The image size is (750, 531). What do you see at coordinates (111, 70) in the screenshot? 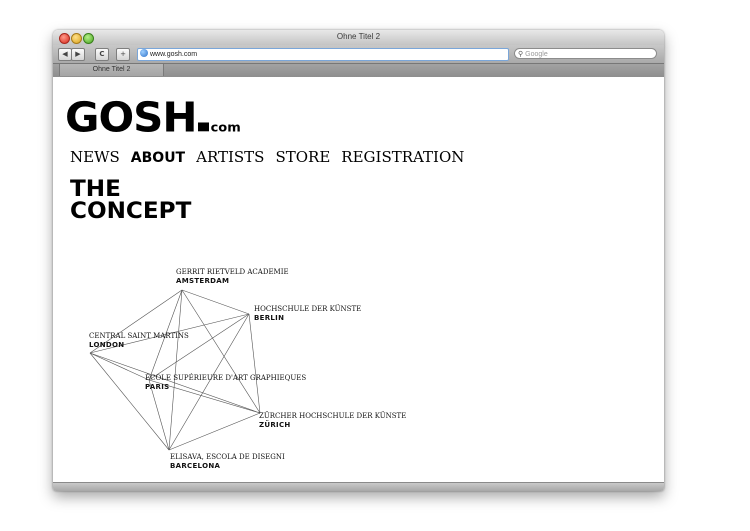
I see `tab-current: Ohne Titel 2` at bounding box center [111, 70].